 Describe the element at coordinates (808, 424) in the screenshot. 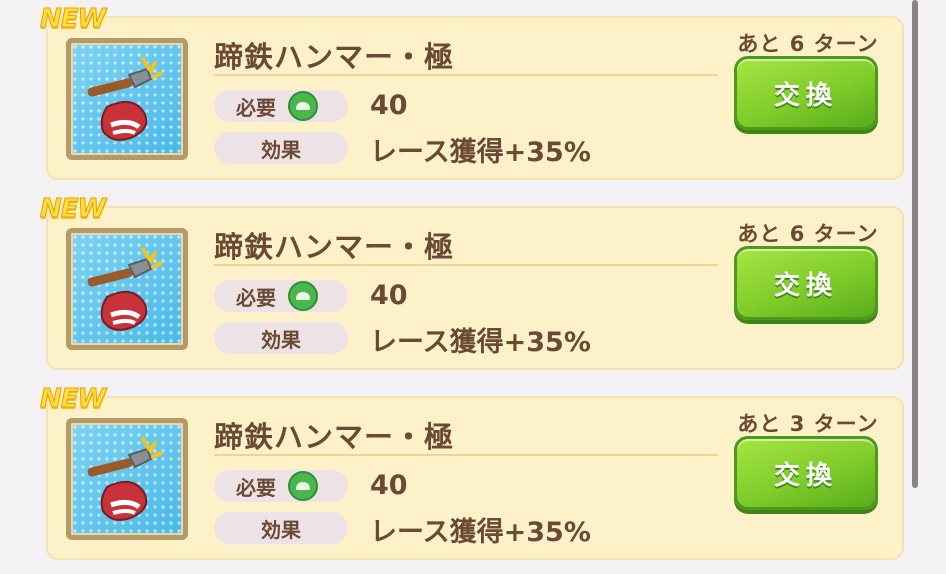

I see `turns-remaining: あと 3 ターン` at that location.